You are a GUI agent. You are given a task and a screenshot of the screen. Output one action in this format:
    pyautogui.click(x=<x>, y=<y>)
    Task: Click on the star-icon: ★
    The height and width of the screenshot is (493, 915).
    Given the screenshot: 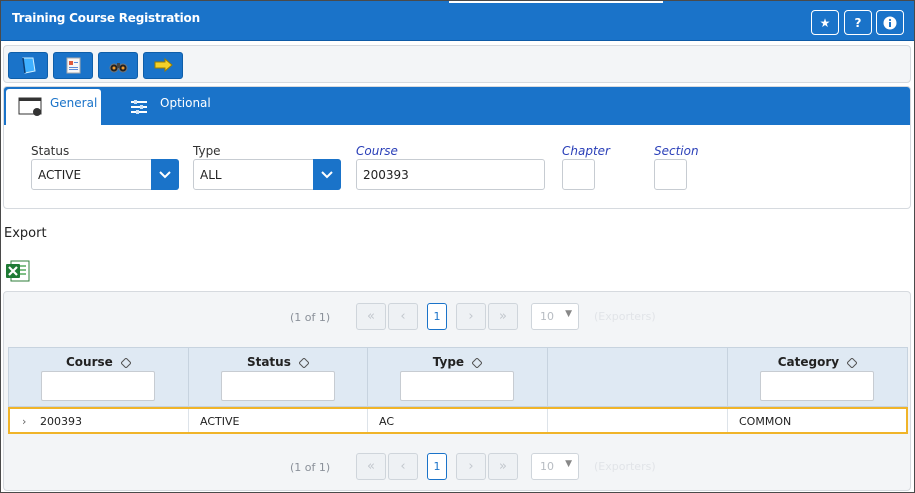 What is the action you would take?
    pyautogui.click(x=825, y=22)
    